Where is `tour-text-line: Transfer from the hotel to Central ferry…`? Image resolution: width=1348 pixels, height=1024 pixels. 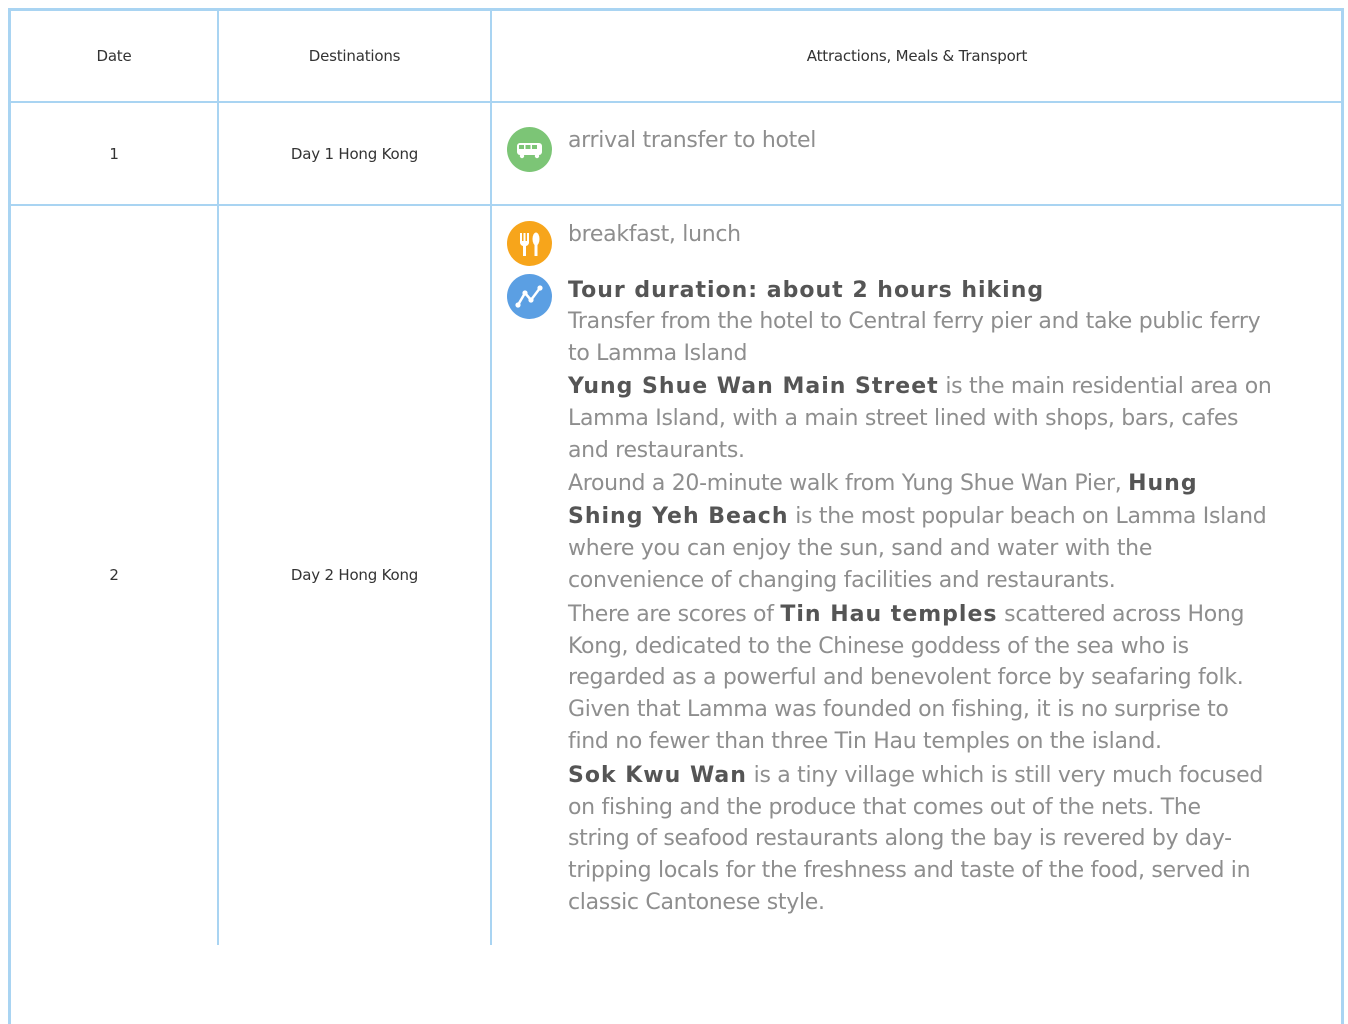
tour-text-line: Transfer from the hotel to Central ferry… is located at coordinates (914, 321).